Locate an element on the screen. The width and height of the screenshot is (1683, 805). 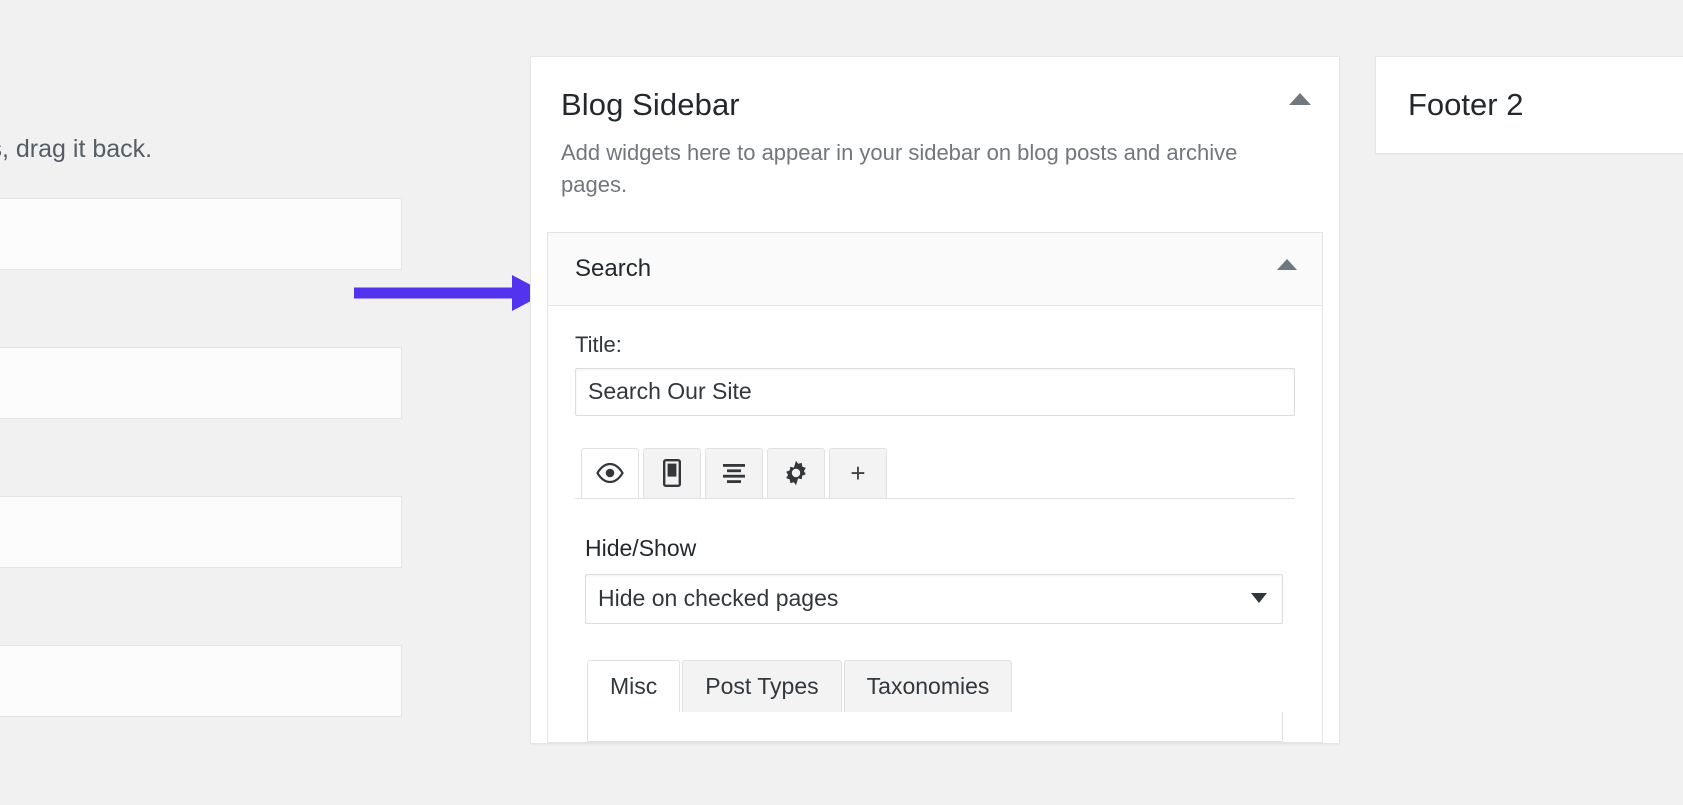
eye-icon is located at coordinates (610, 473).